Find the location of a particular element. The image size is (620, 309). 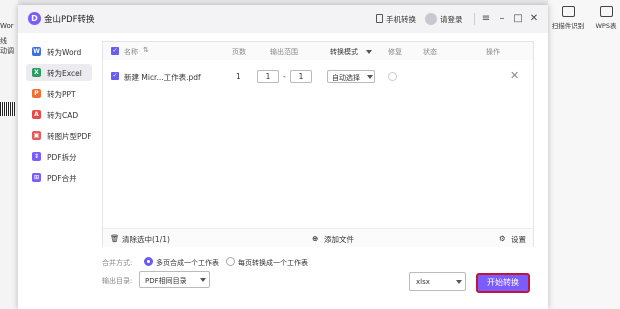

divider is located at coordinates (474, 19).